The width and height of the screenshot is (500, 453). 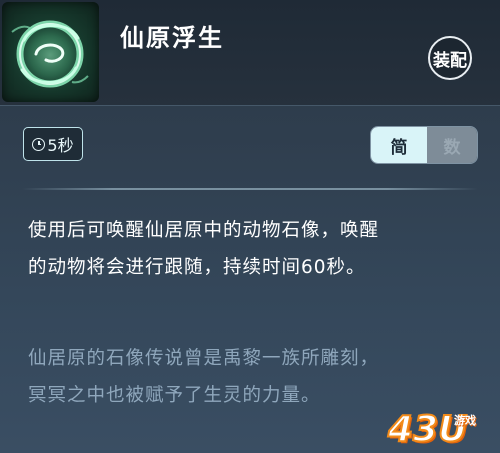 What do you see at coordinates (465, 420) in the screenshot?
I see `watermark-sub: 游戏` at bounding box center [465, 420].